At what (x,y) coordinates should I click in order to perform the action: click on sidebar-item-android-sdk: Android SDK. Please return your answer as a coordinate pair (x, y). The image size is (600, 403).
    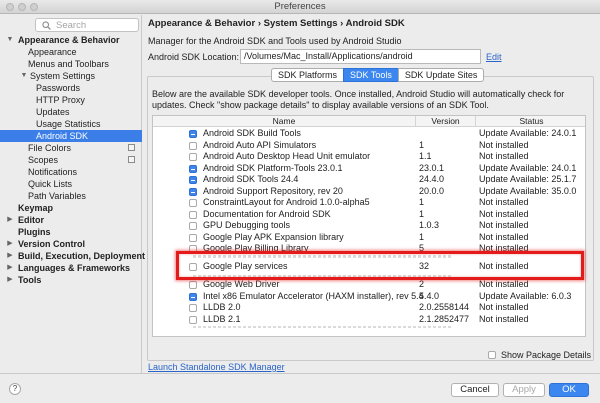
    Looking at the image, I should click on (71, 136).